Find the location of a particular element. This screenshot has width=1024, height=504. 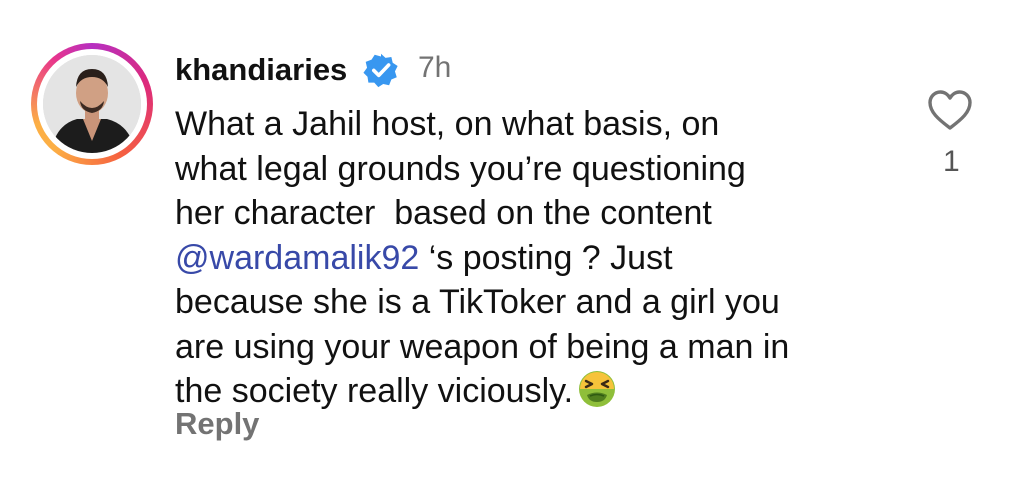

avatar-story-ring is located at coordinates (92, 104).